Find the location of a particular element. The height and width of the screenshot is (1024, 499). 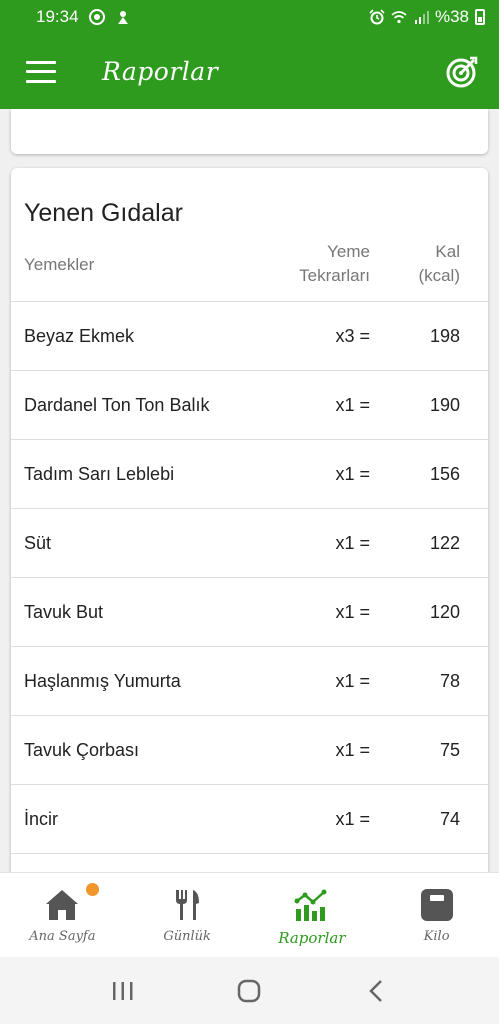

app-bar: Raporlar is located at coordinates (249, 71).